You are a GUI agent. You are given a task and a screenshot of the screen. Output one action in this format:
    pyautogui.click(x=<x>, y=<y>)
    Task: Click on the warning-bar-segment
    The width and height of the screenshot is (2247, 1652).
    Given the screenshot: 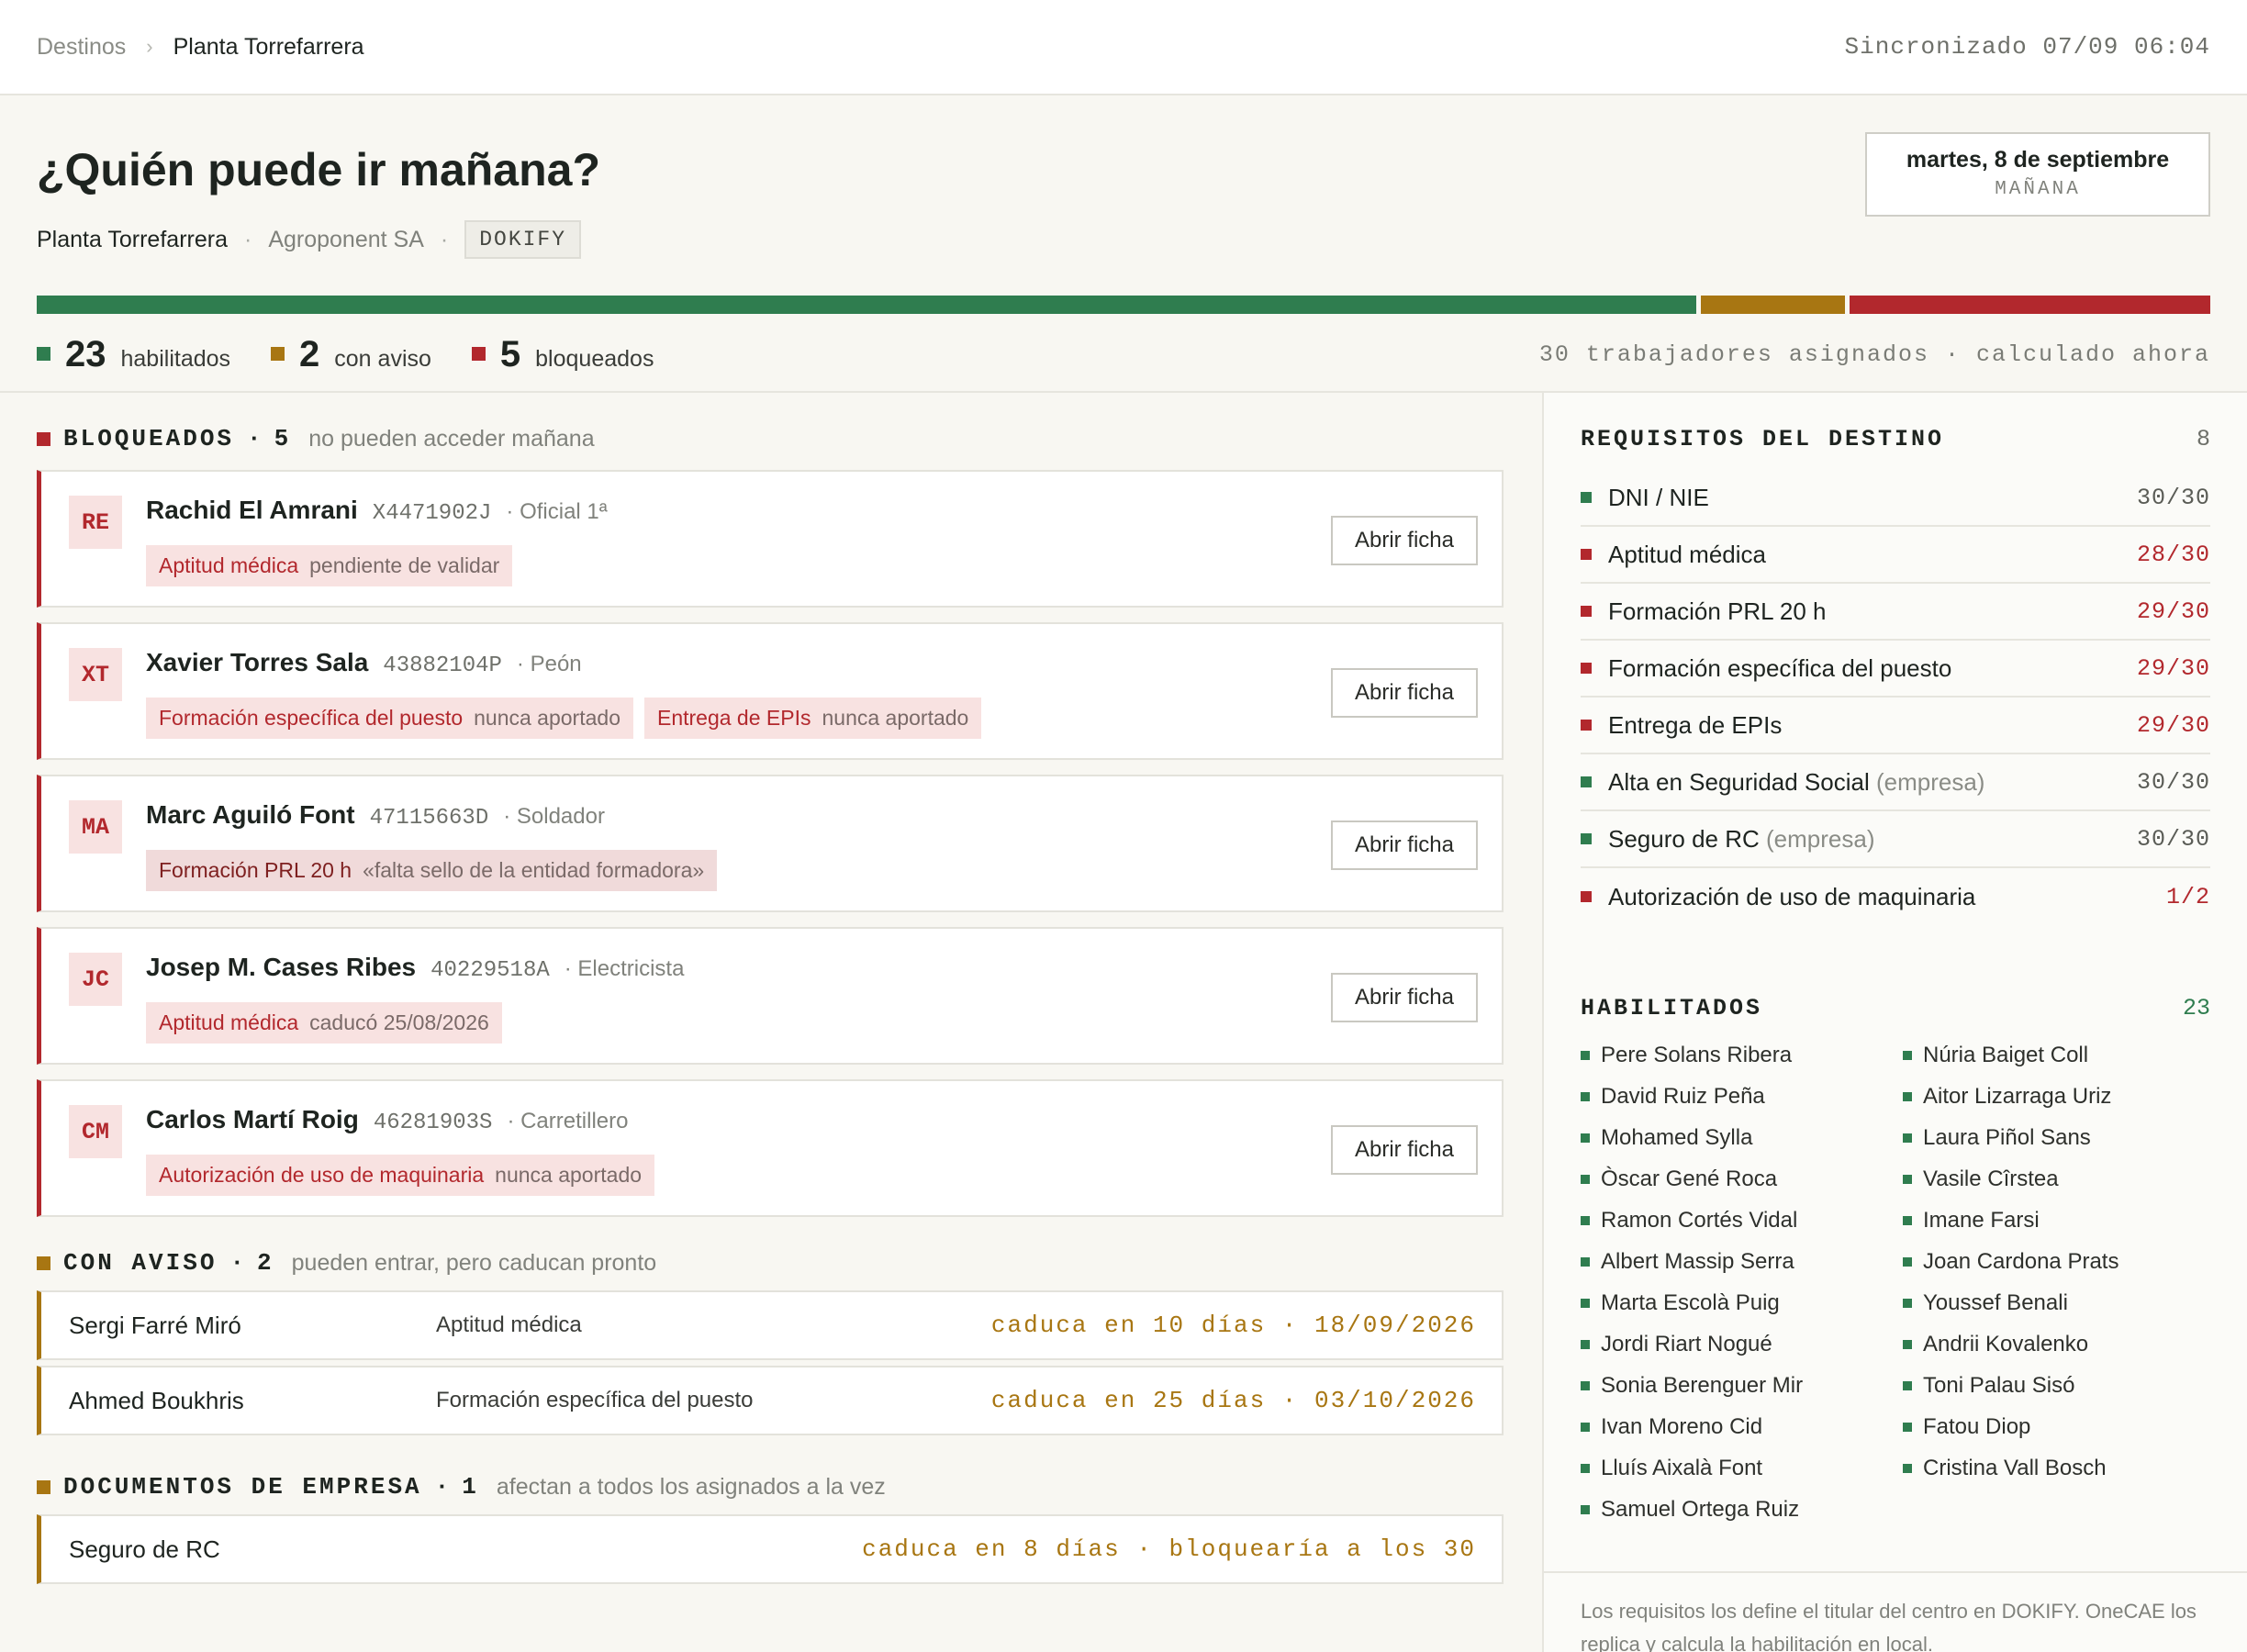 What is the action you would take?
    pyautogui.click(x=1772, y=305)
    